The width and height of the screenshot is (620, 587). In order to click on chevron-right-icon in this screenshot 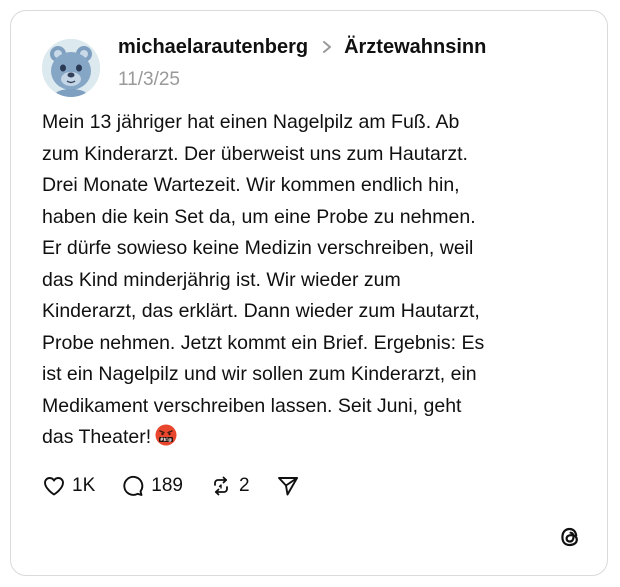, I will do `click(327, 47)`.